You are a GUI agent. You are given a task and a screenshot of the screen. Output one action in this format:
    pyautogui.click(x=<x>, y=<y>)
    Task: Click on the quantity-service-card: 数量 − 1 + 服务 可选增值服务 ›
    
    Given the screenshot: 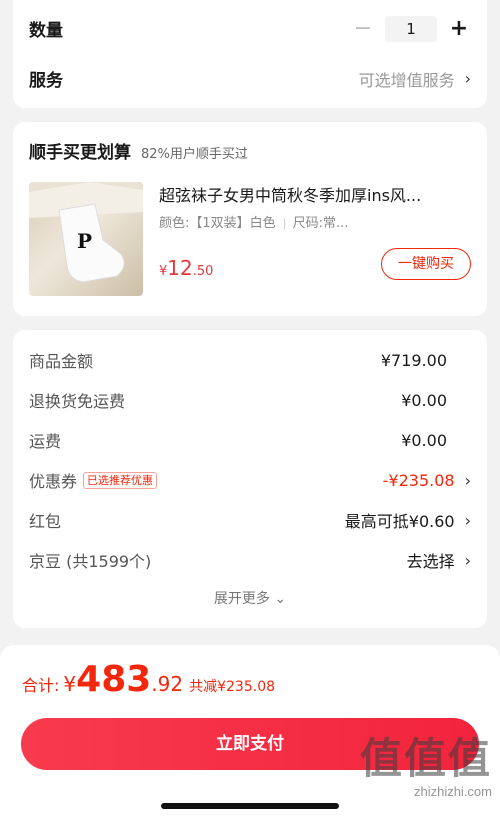 What is the action you would take?
    pyautogui.click(x=250, y=54)
    